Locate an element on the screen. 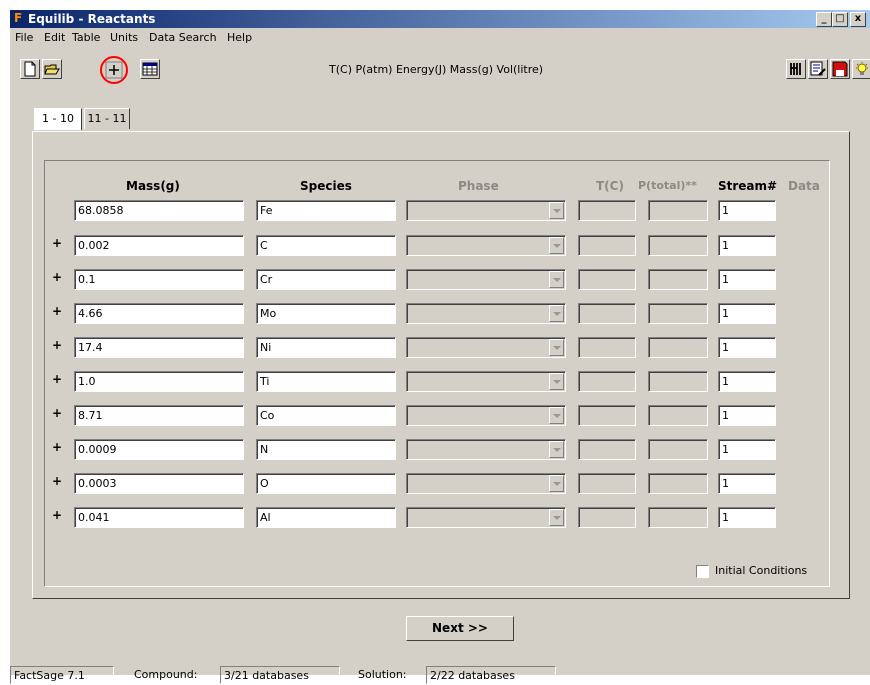 Image resolution: width=870 pixels, height=685 pixels. menu-bar: File Edit Table Units Data Search Help is located at coordinates (440, 37).